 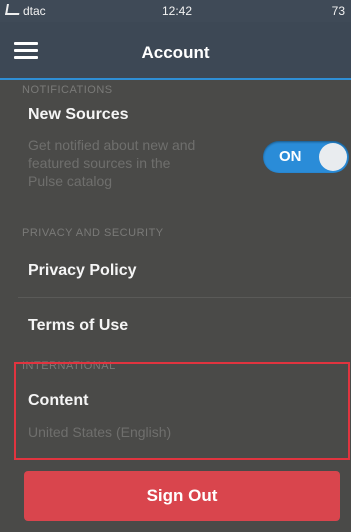 I want to click on battery-level: 73, so click(x=338, y=11).